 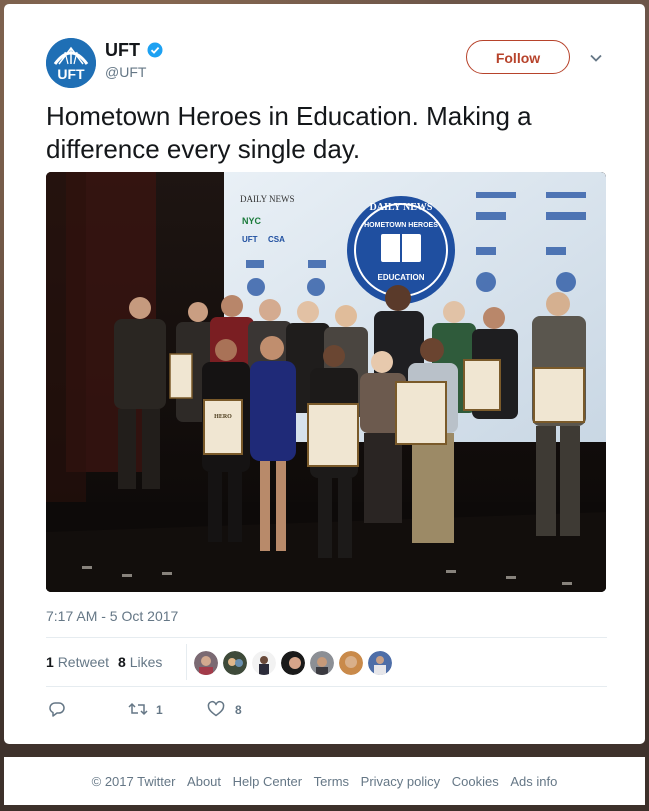 I want to click on chevron-down-icon, so click(x=596, y=58).